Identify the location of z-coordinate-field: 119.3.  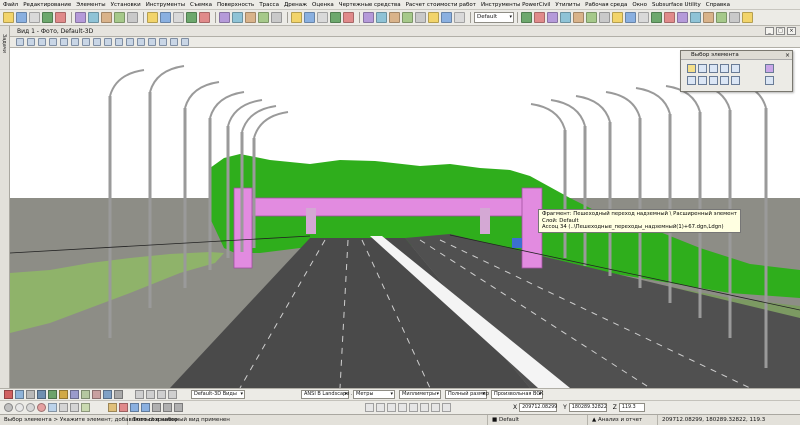
(631, 407).